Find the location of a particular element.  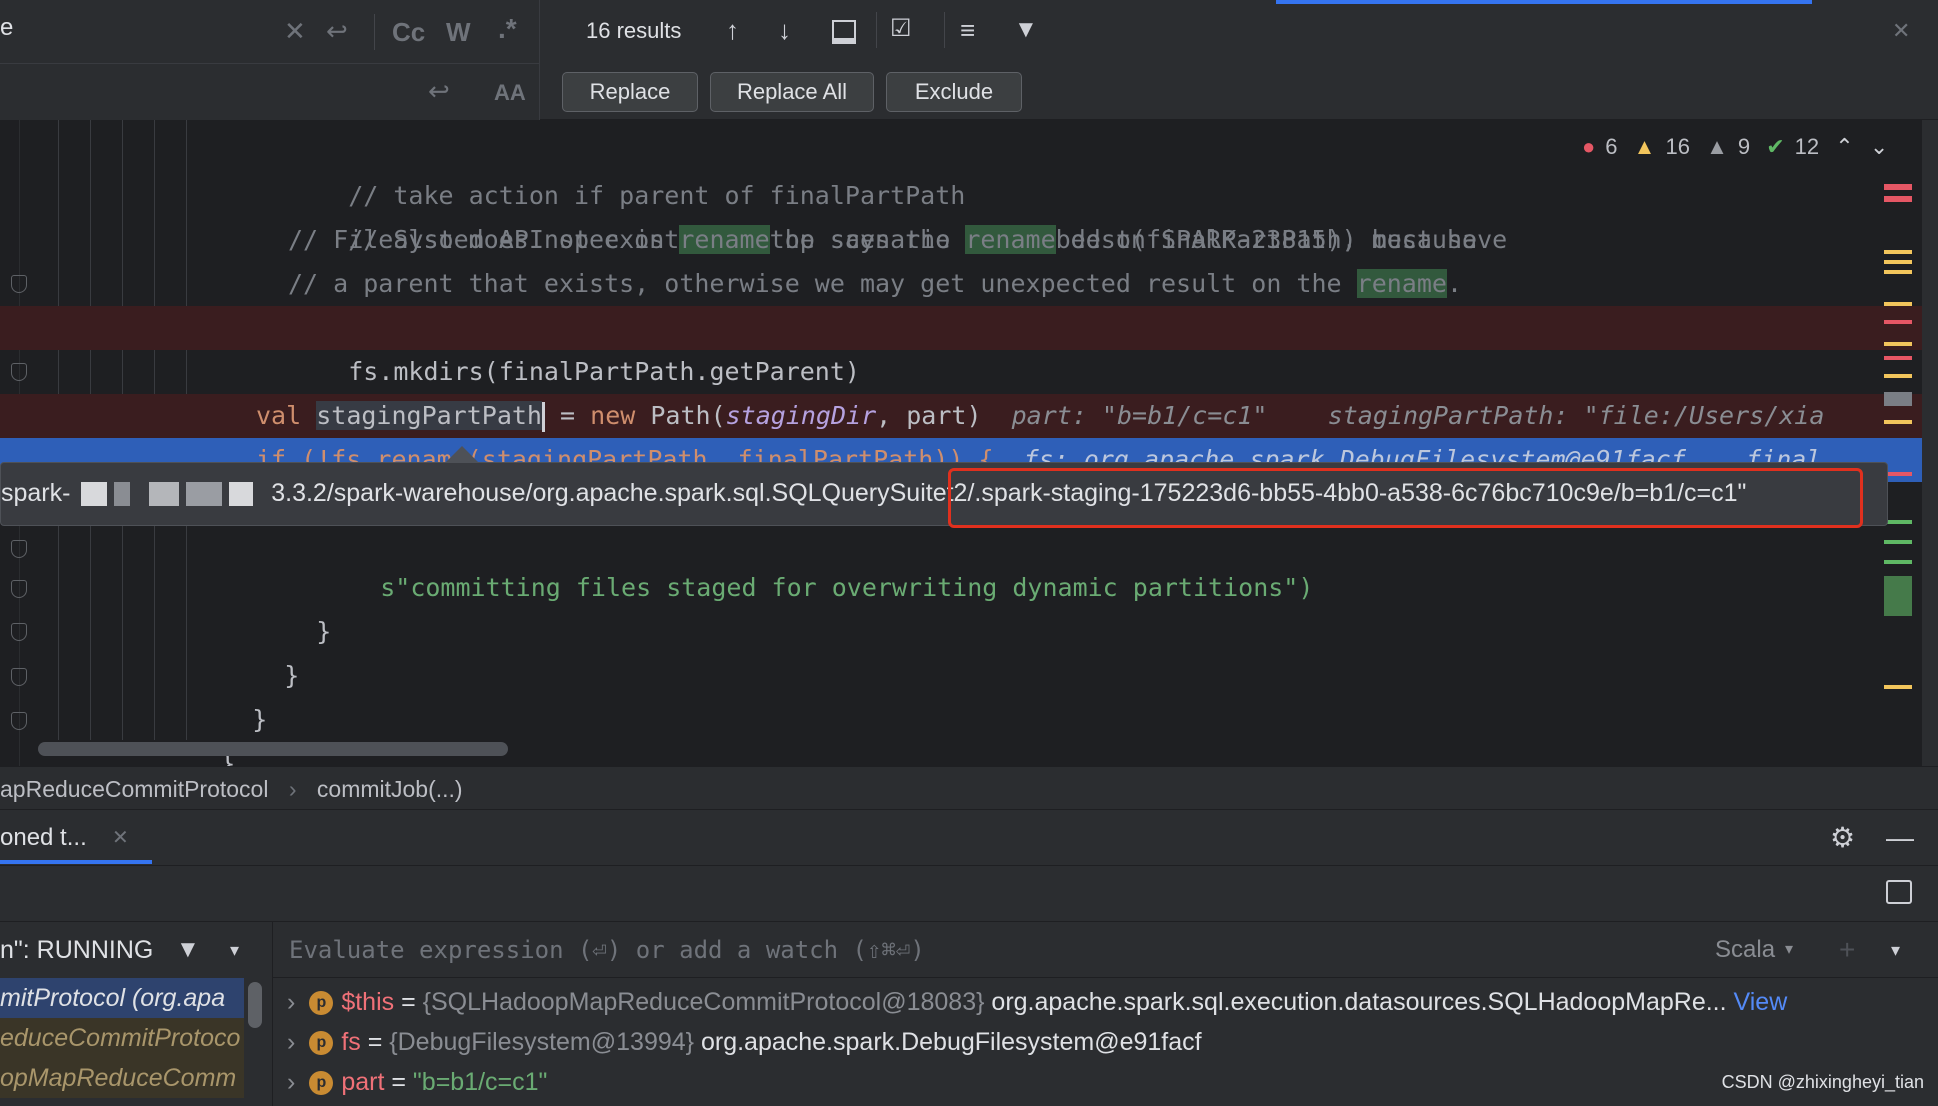

breadcrumb-method: commitJob(...) is located at coordinates (390, 789).